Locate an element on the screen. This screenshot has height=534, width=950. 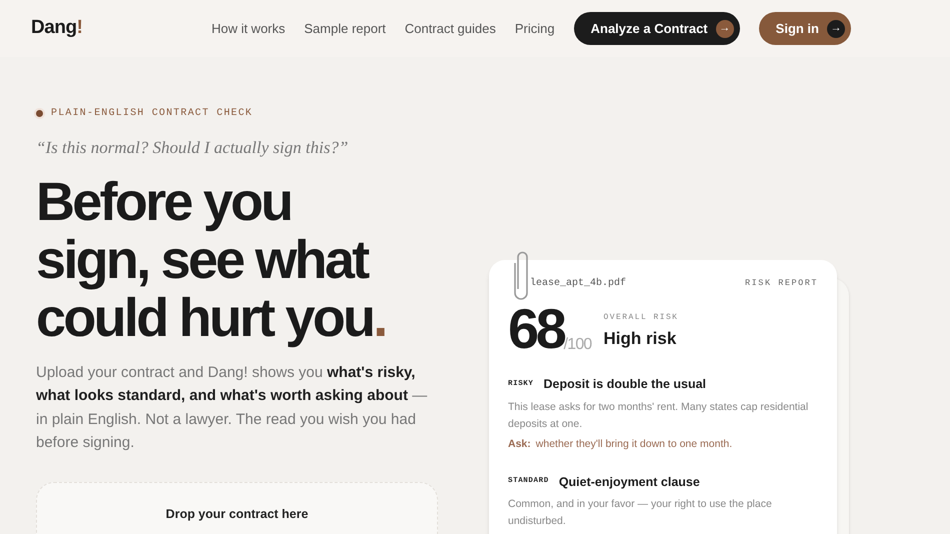
score-max: /100 is located at coordinates (578, 345).